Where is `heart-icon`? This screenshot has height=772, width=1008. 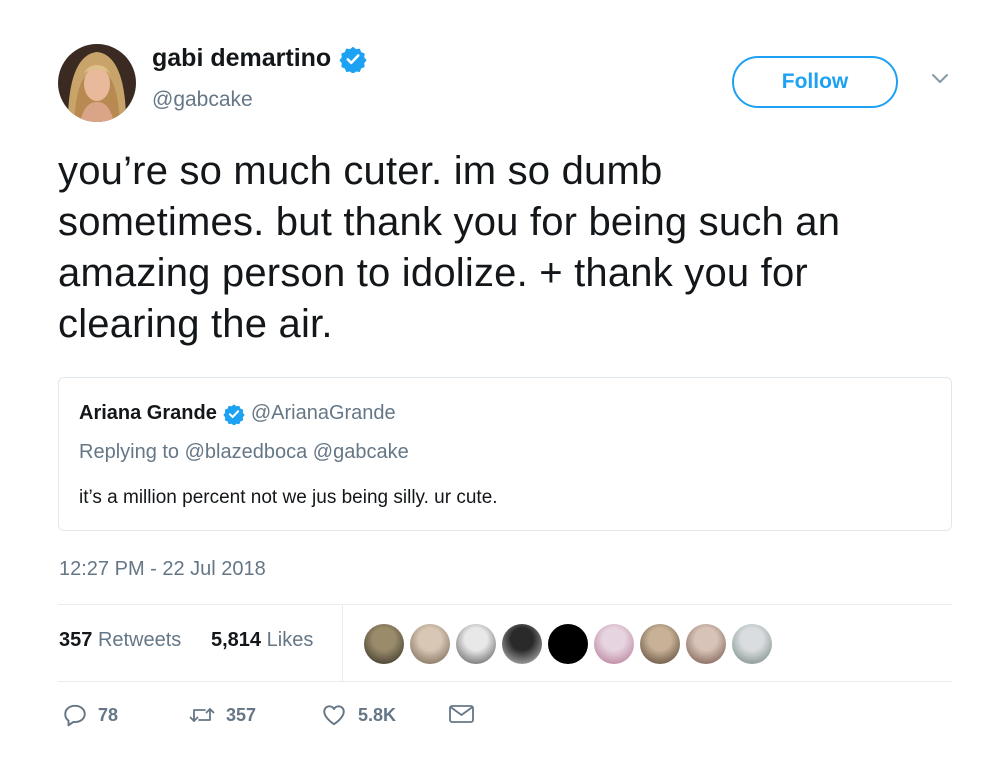 heart-icon is located at coordinates (334, 715).